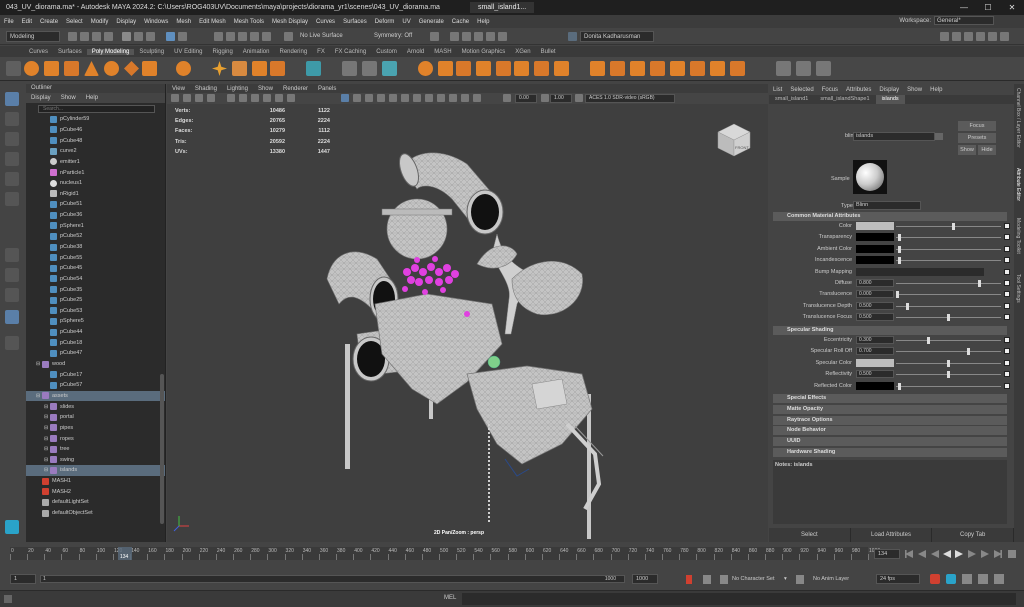 The width and height of the screenshot is (1024, 607). I want to click on outliner-menu-display: Display, so click(41, 98).